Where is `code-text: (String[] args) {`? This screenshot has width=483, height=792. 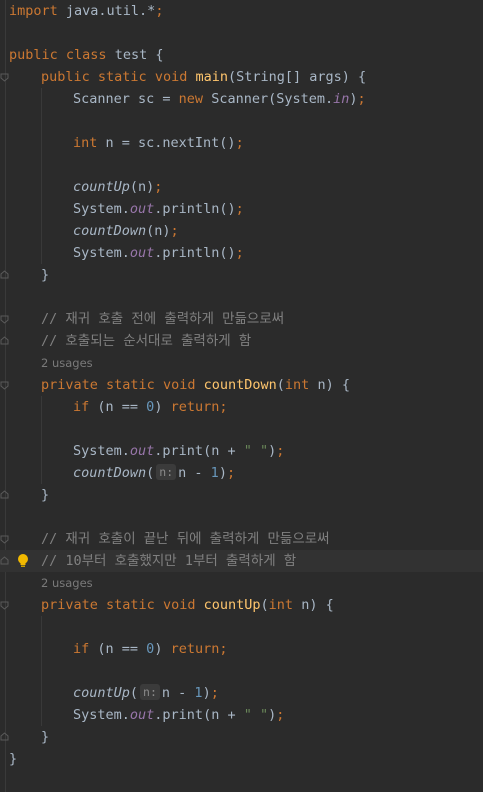 code-text: (String[] args) { is located at coordinates (297, 77).